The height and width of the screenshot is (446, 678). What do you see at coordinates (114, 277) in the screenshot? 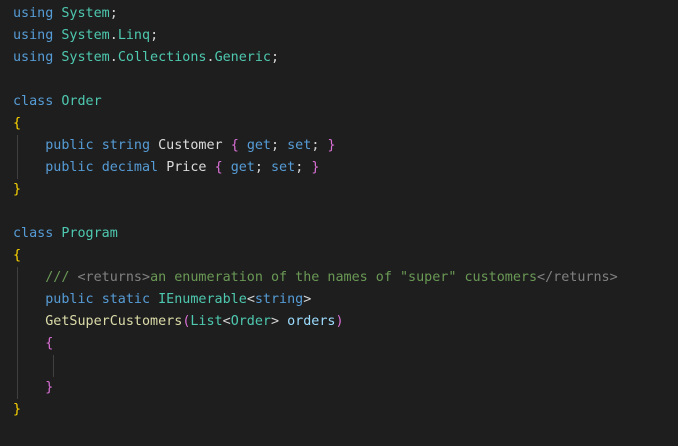
I see `code-token: <returns>` at bounding box center [114, 277].